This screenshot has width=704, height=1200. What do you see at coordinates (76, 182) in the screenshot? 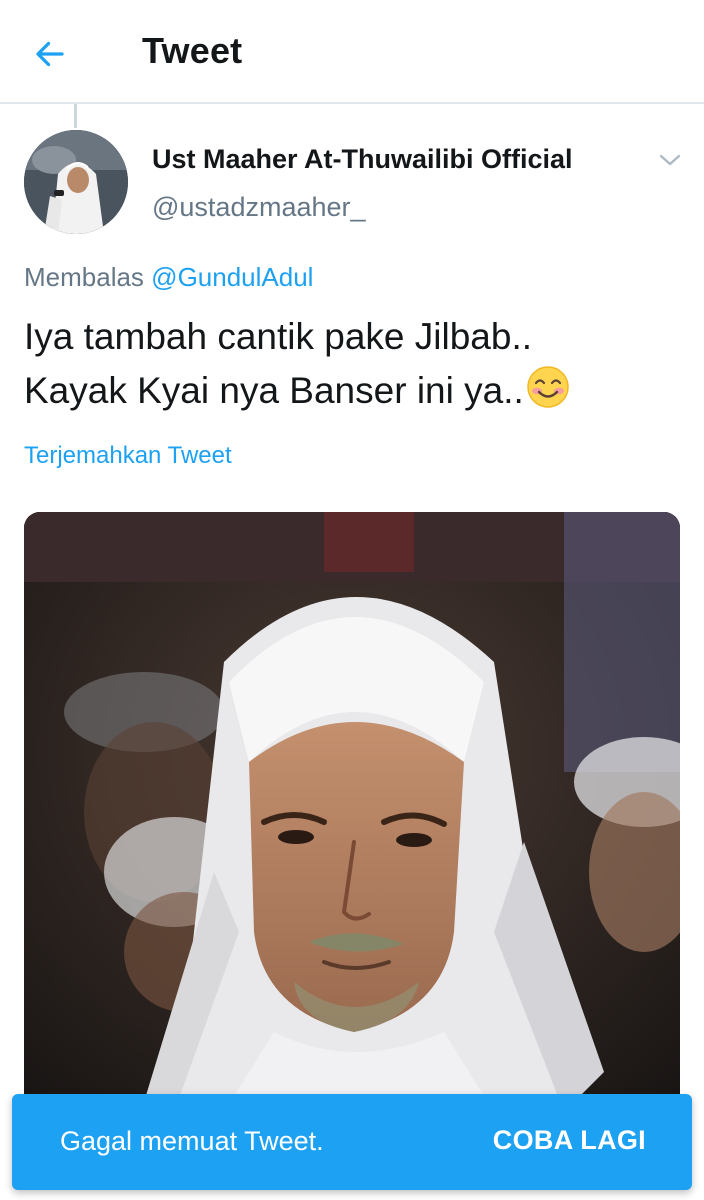
I see `author-avatar` at bounding box center [76, 182].